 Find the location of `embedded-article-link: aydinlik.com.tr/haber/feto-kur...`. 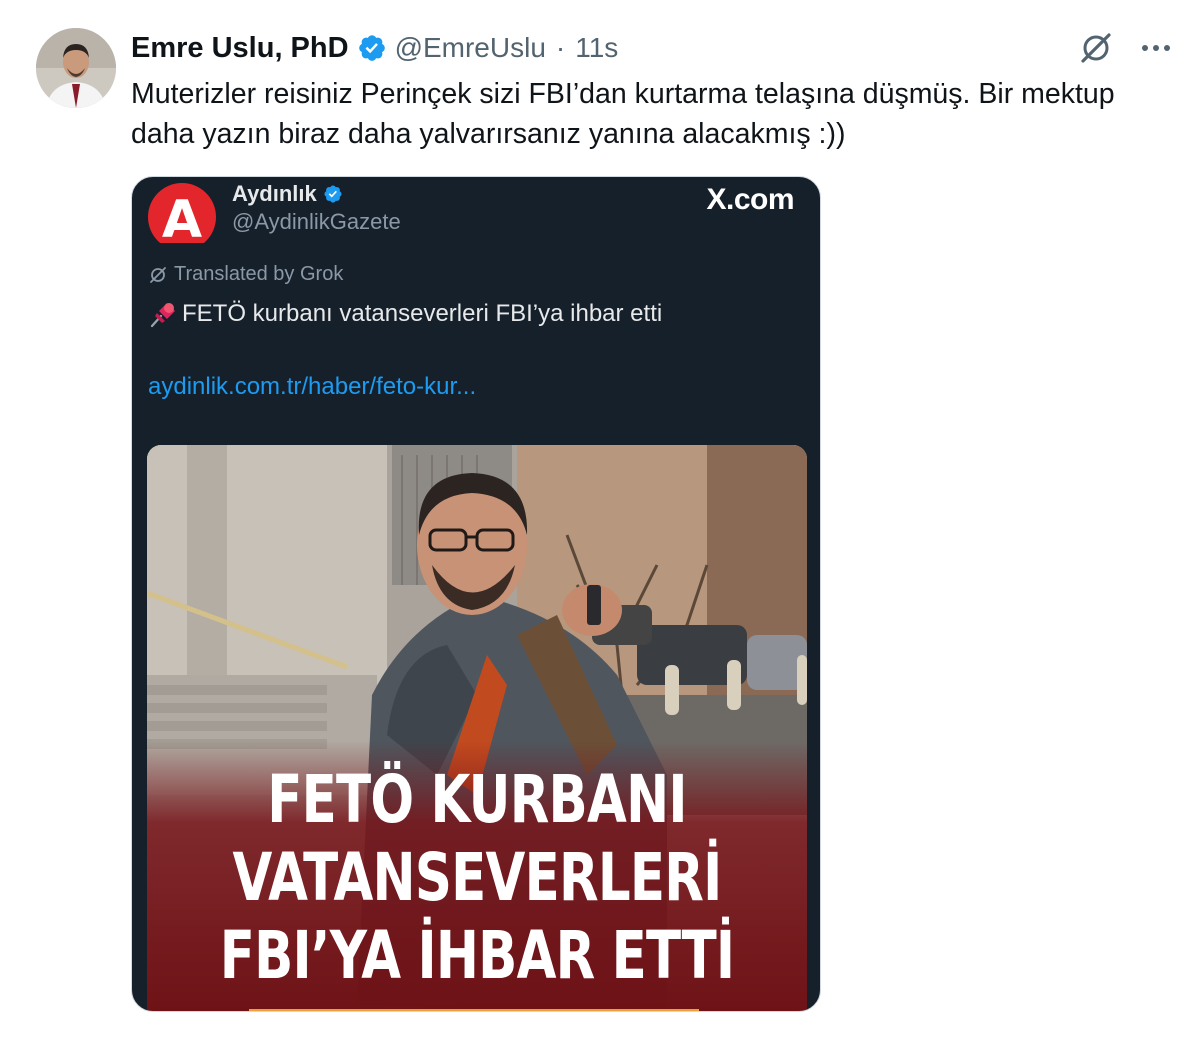

embedded-article-link: aydinlik.com.tr/haber/feto-kur... is located at coordinates (312, 386).